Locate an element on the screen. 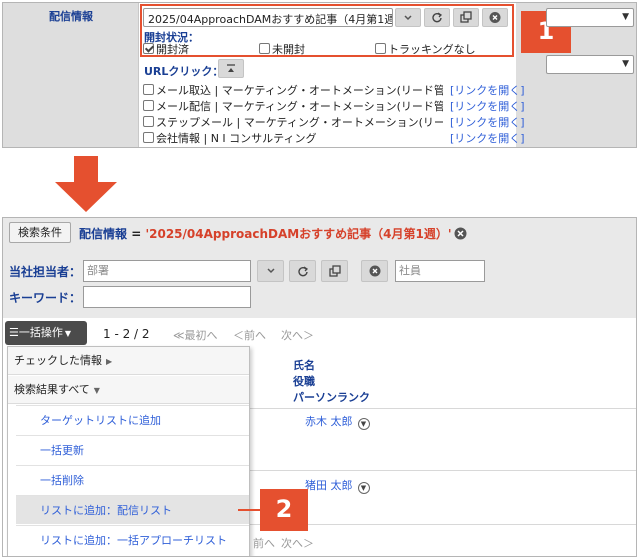  url-row-4: 会社情報 | N I コンサルティング is located at coordinates (293, 138).